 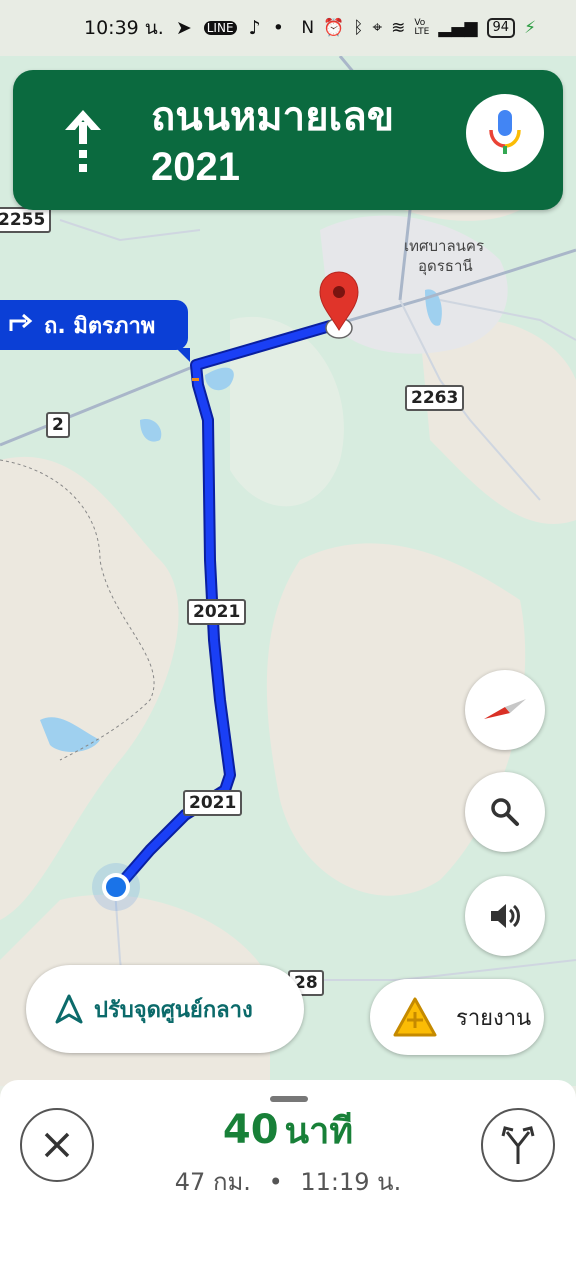 What do you see at coordinates (58, 425) in the screenshot?
I see `route-shield-2: 2` at bounding box center [58, 425].